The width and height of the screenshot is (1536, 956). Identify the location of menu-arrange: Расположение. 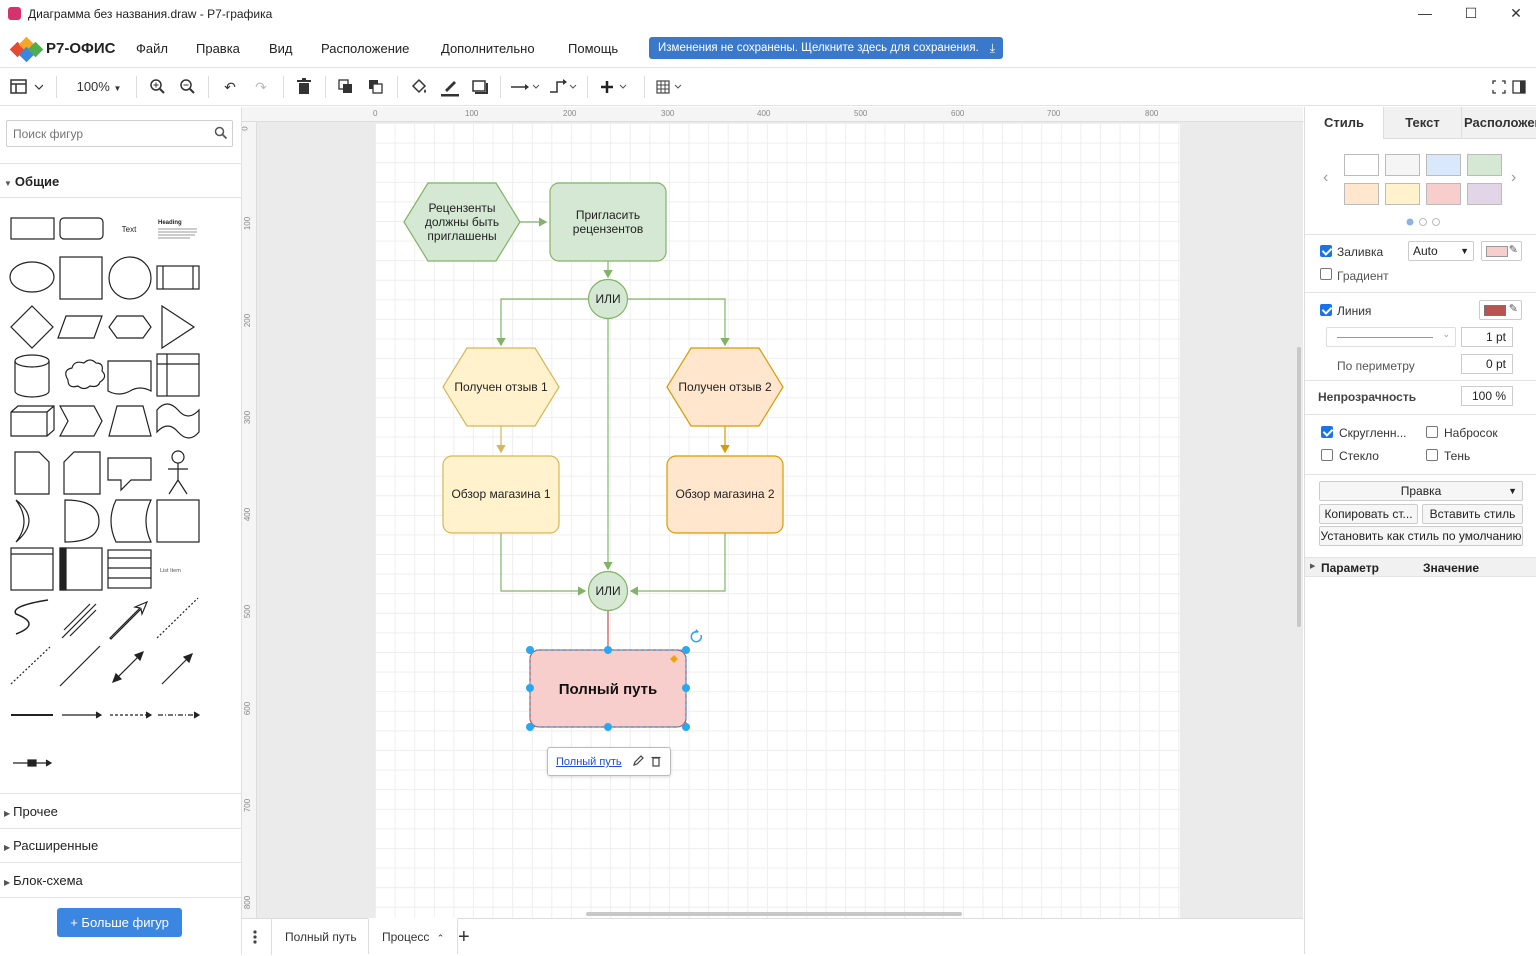
(365, 48).